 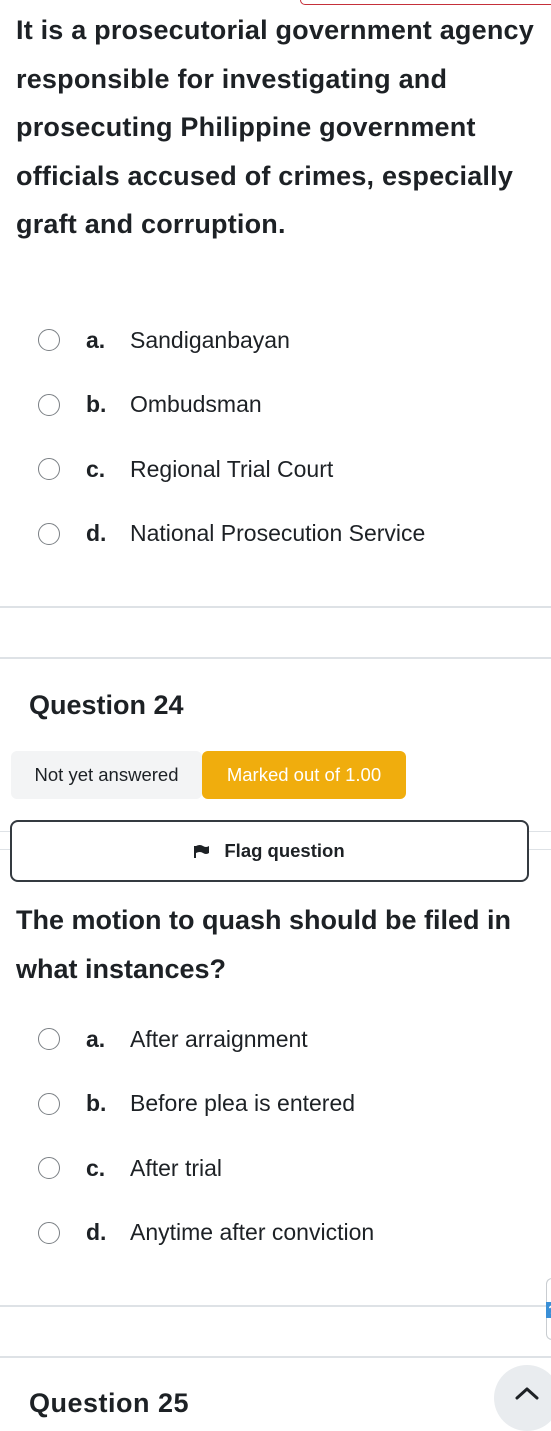 I want to click on answer-label: After trial, so click(x=176, y=1167).